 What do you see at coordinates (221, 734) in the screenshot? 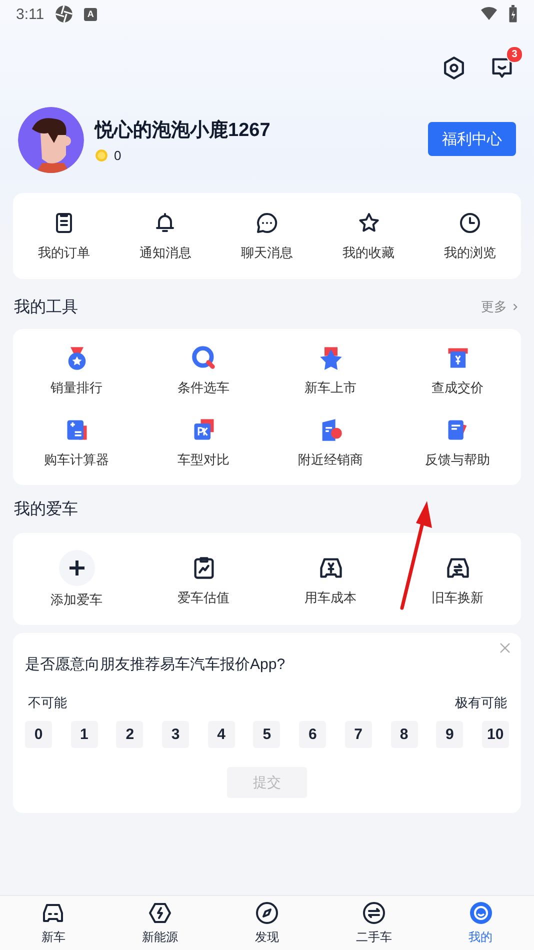
I see `score-option: 4` at bounding box center [221, 734].